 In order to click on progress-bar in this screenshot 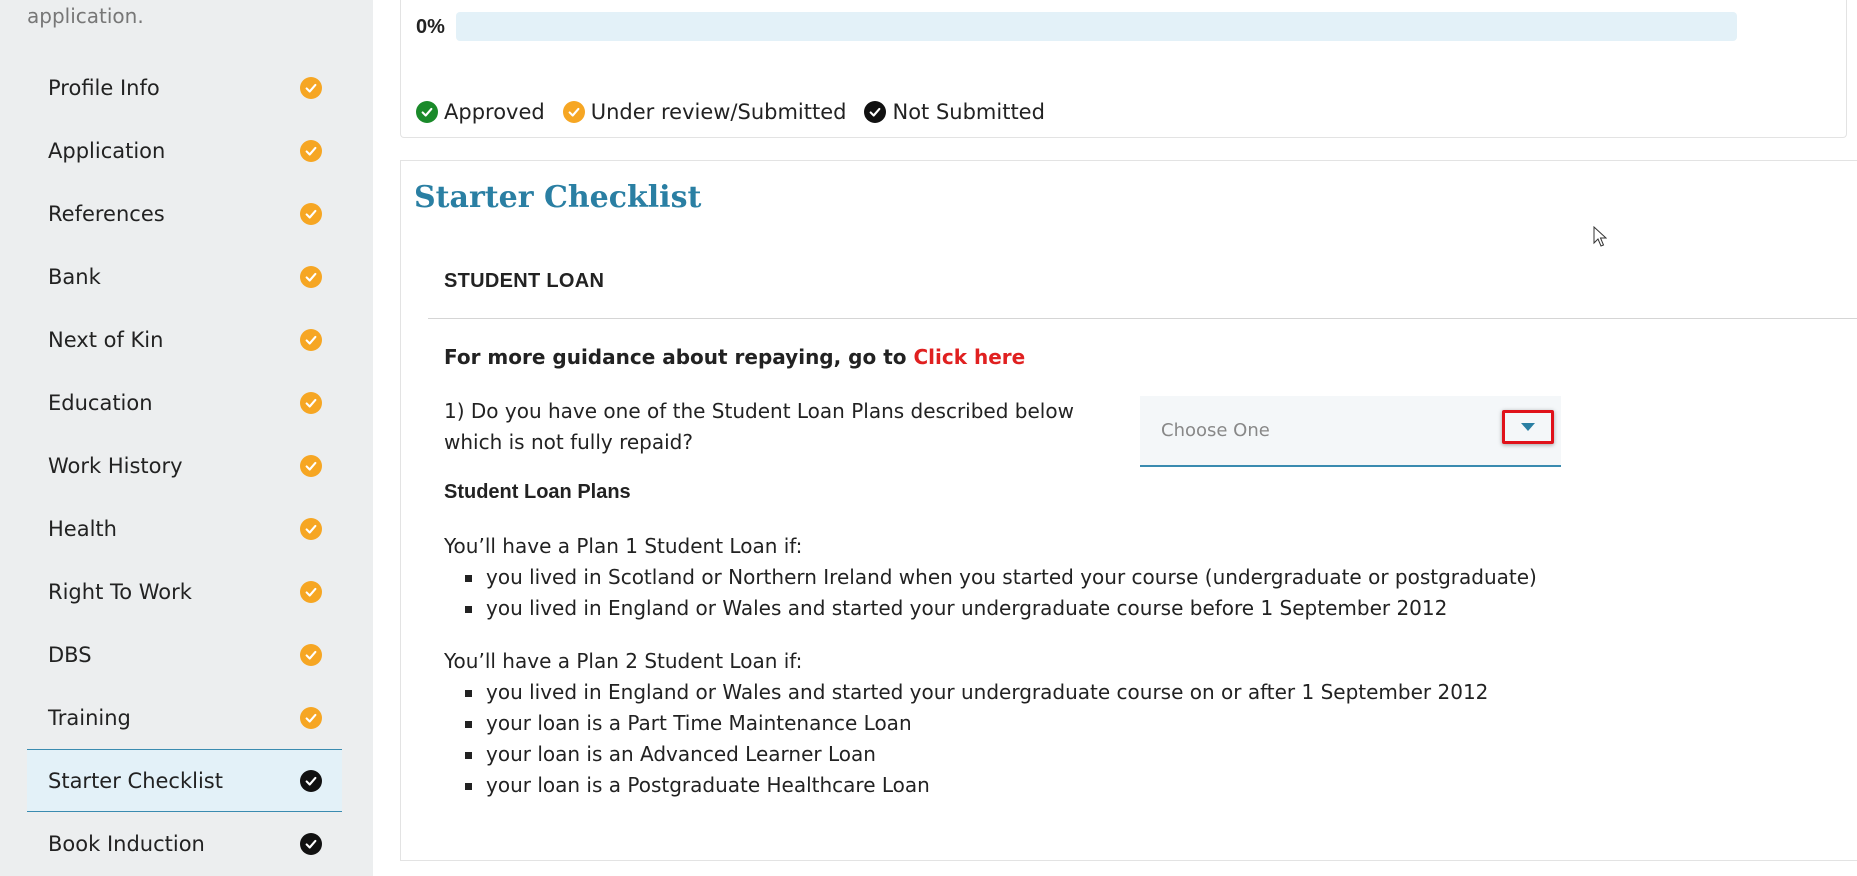, I will do `click(1096, 26)`.